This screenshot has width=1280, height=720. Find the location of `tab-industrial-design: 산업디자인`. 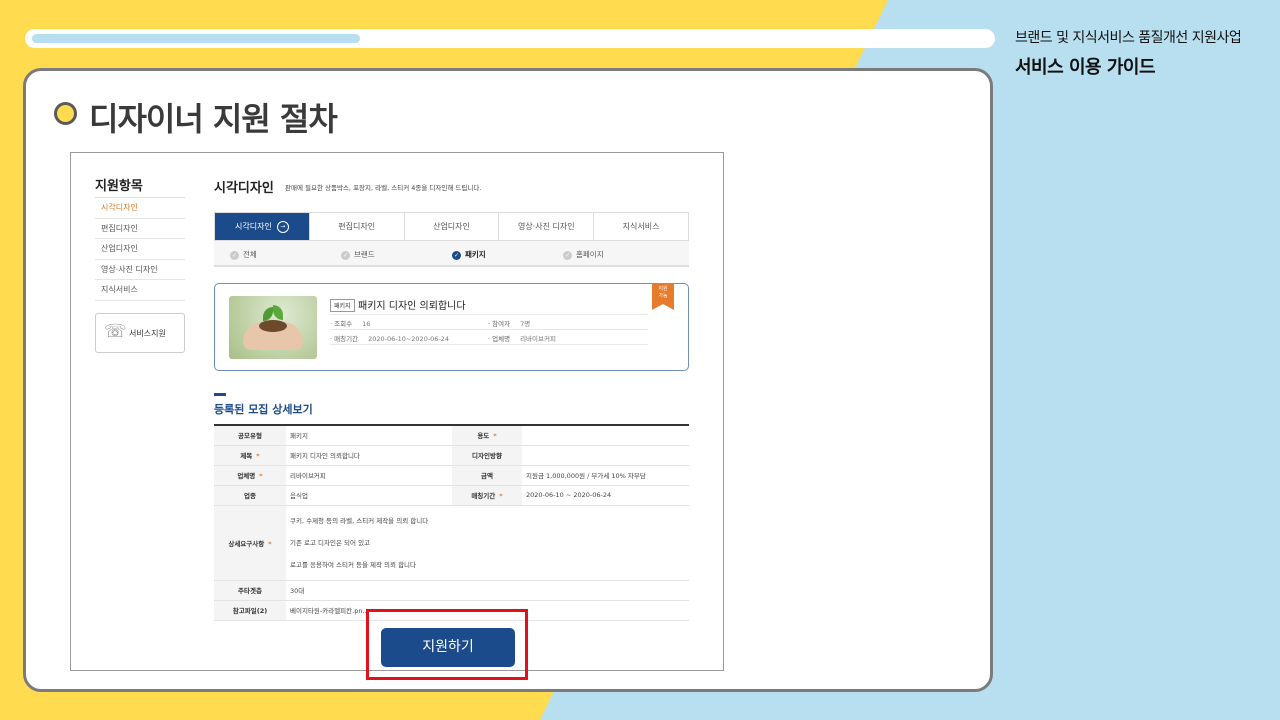

tab-industrial-design: 산업디자인 is located at coordinates (452, 226).